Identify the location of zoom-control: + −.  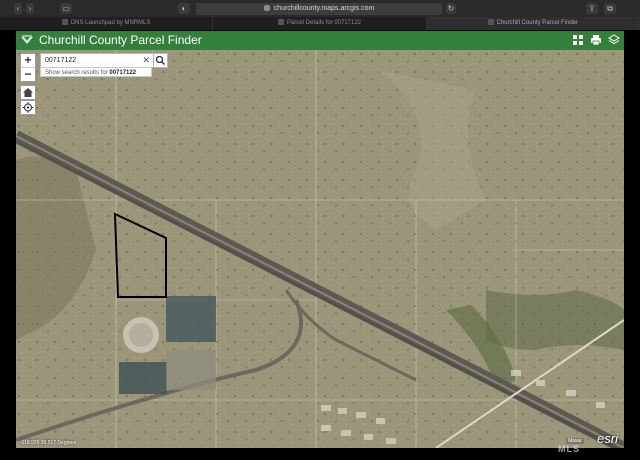
(28, 67).